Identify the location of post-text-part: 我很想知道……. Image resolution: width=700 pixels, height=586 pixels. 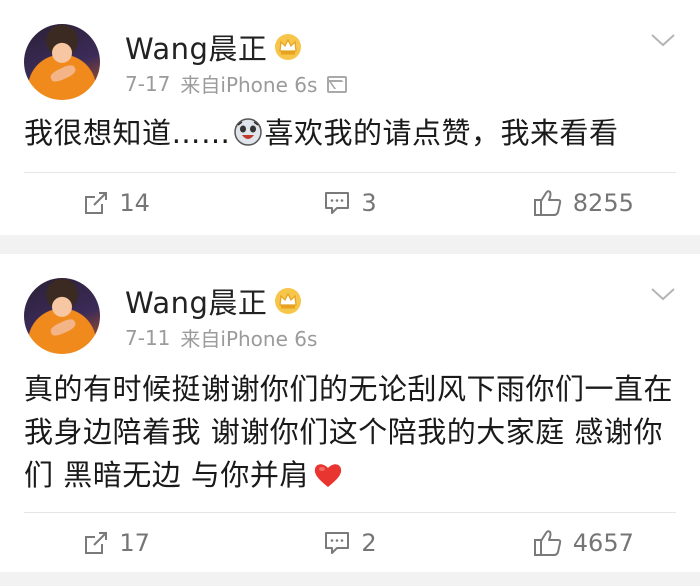
(127, 133).